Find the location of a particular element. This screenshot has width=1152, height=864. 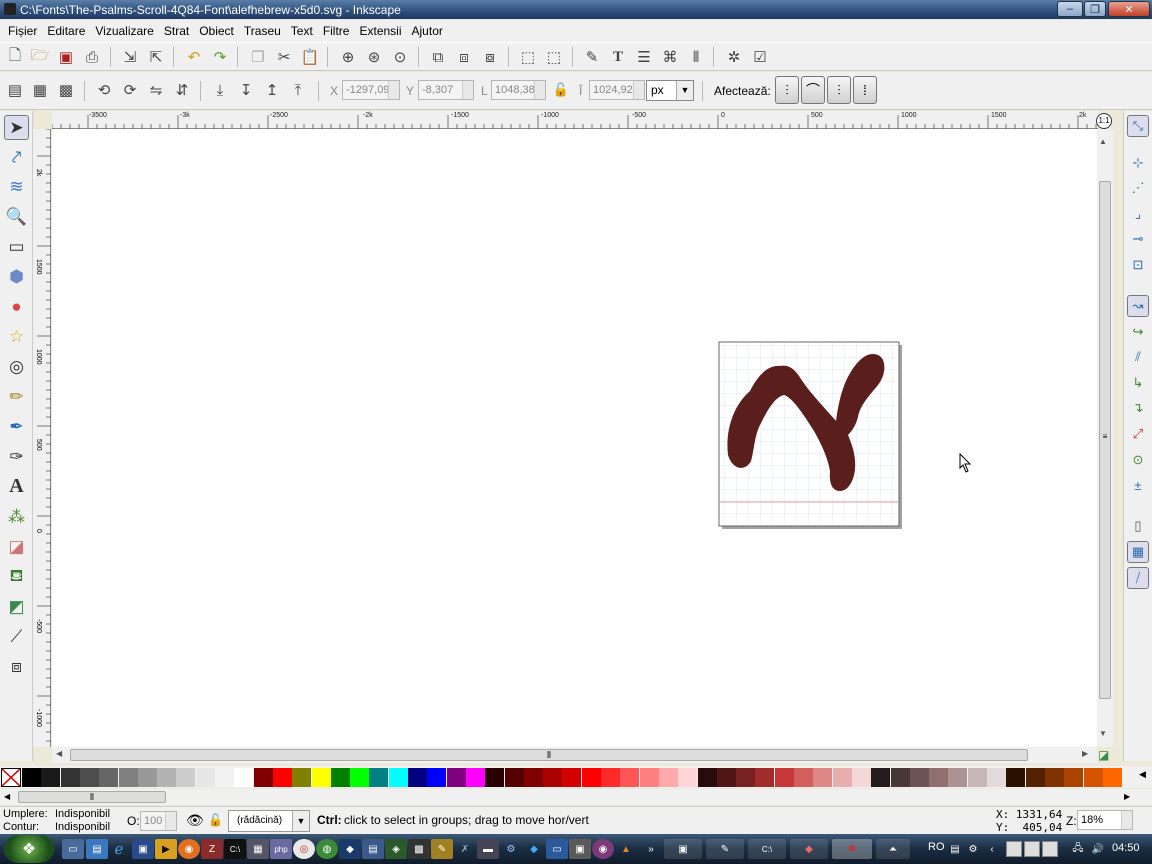

horizontal-scroll-thumb: ⦀ is located at coordinates (549, 755).